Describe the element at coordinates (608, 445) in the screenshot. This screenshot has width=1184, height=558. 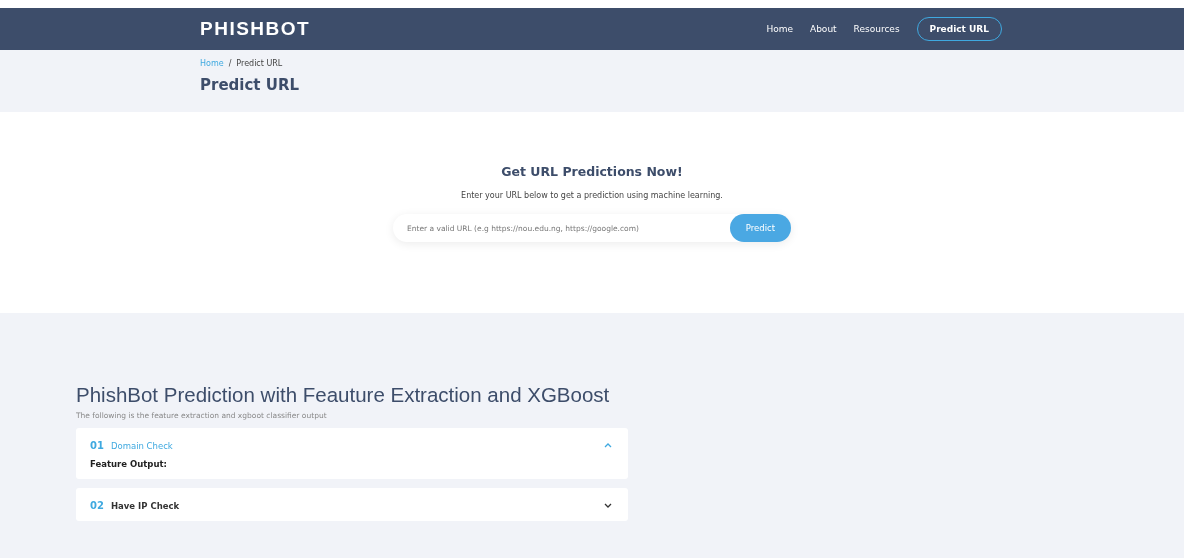
I see `chevron-up-icon` at that location.